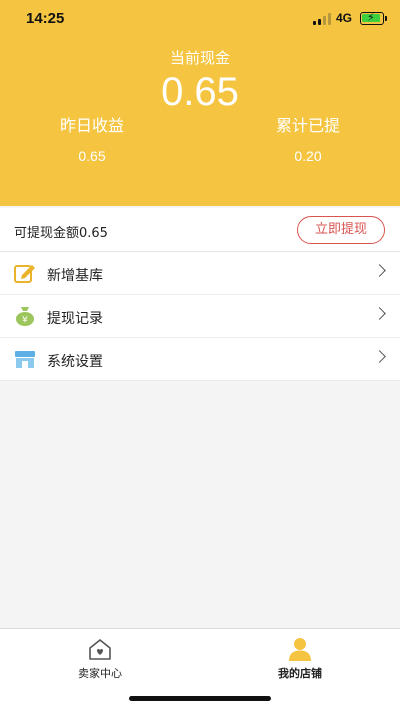 This screenshot has width=400, height=710. I want to click on yesterday-earnings-label: 昨日收益, so click(91, 125).